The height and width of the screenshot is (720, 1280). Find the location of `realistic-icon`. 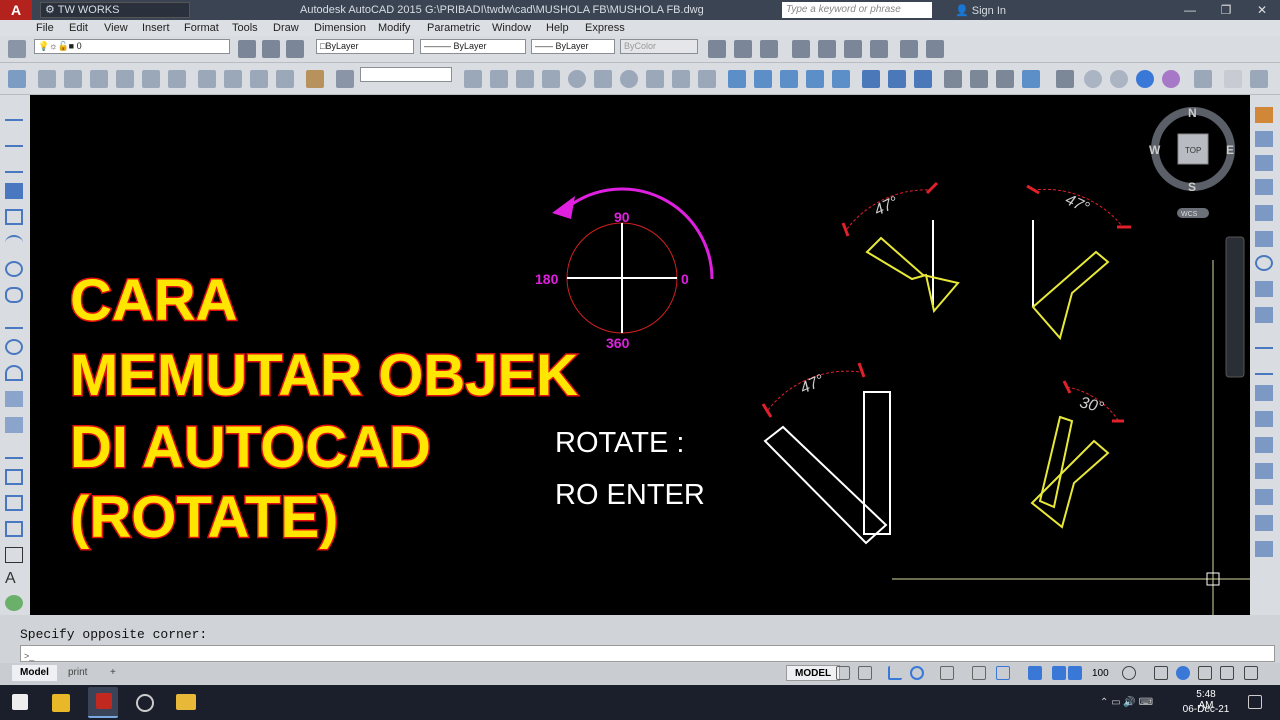

realistic-icon is located at coordinates (1145, 79).